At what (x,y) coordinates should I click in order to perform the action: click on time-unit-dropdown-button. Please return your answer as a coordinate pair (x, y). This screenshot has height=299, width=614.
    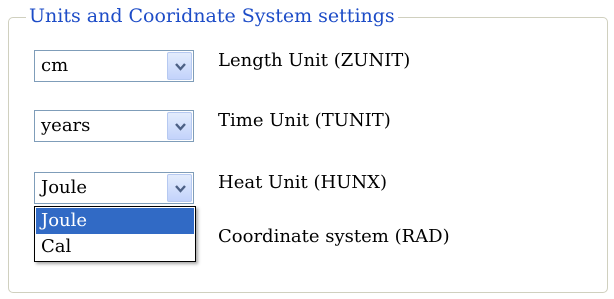
    Looking at the image, I should click on (179, 126).